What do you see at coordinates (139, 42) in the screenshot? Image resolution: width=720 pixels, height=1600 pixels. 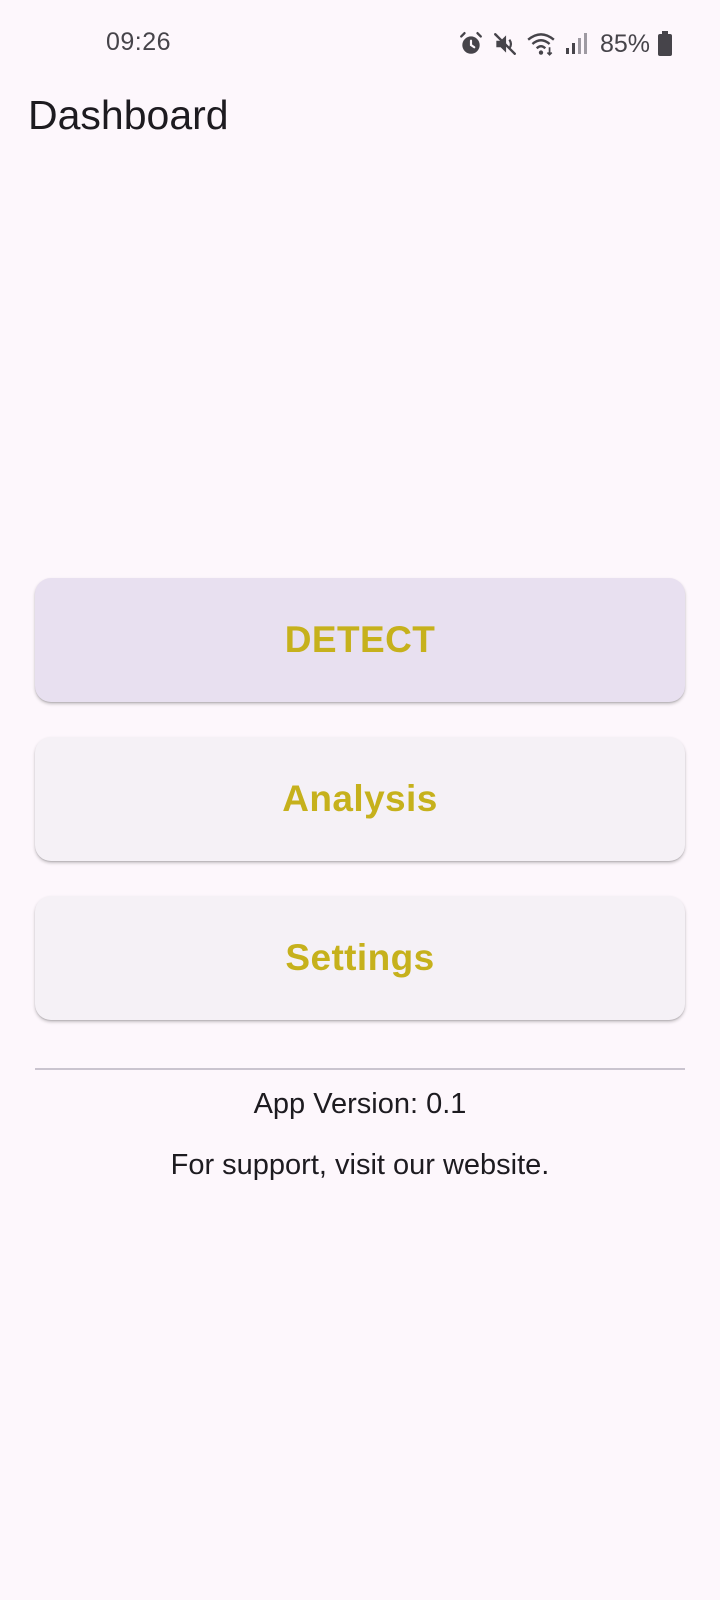 I see `status-time: 09:26` at bounding box center [139, 42].